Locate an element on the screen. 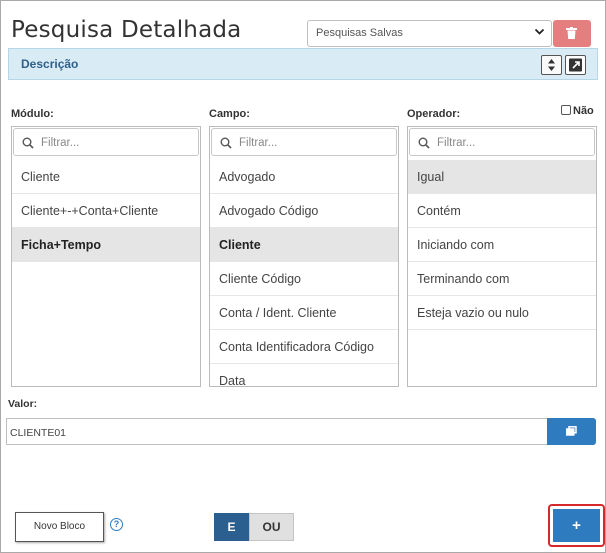 Image resolution: width=606 pixels, height=553 pixels. help-icon: ? is located at coordinates (116, 524).